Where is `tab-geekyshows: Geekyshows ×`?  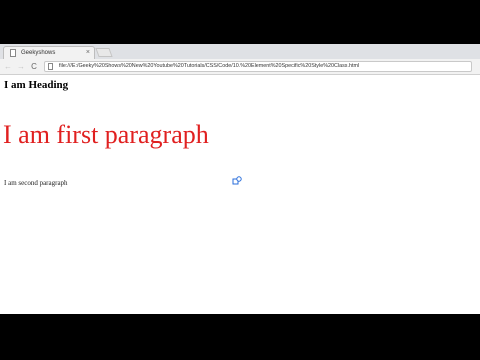 tab-geekyshows: Geekyshows × is located at coordinates (49, 52).